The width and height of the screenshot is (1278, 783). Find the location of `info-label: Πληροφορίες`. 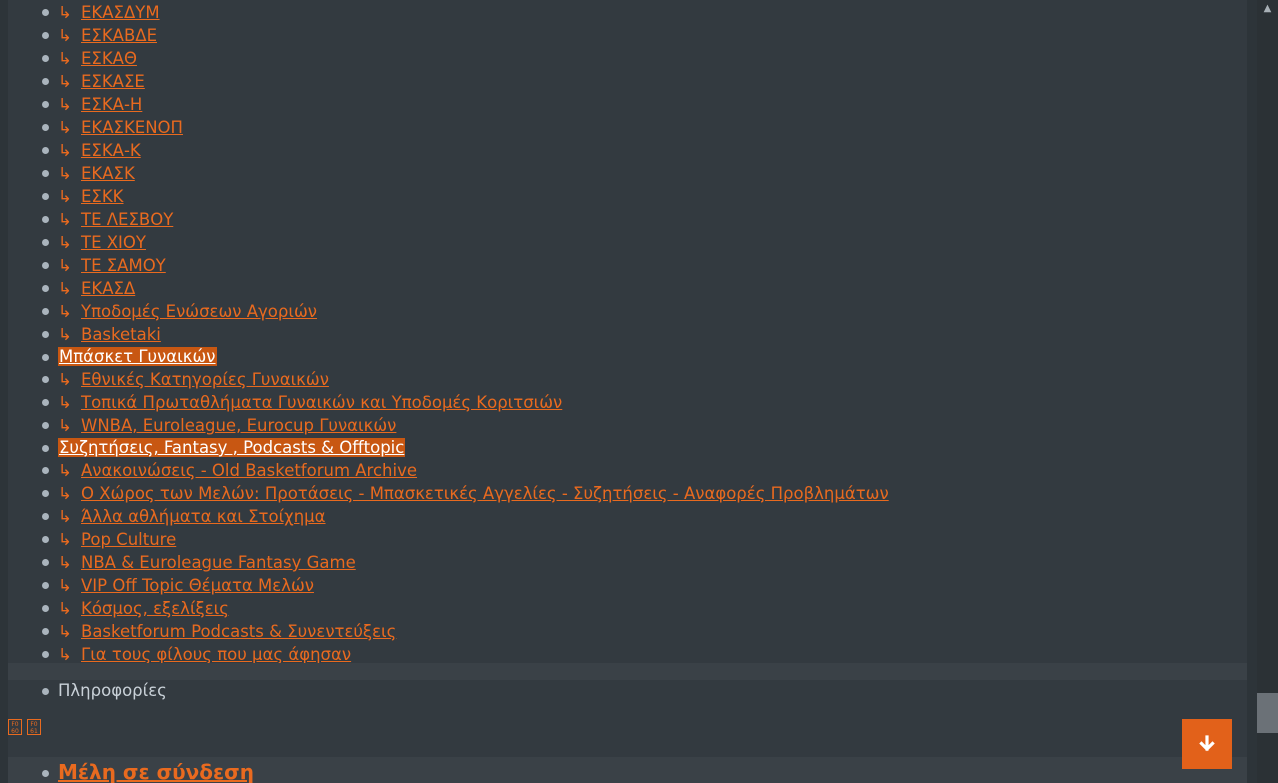

info-label: Πληροφορίες is located at coordinates (112, 690).